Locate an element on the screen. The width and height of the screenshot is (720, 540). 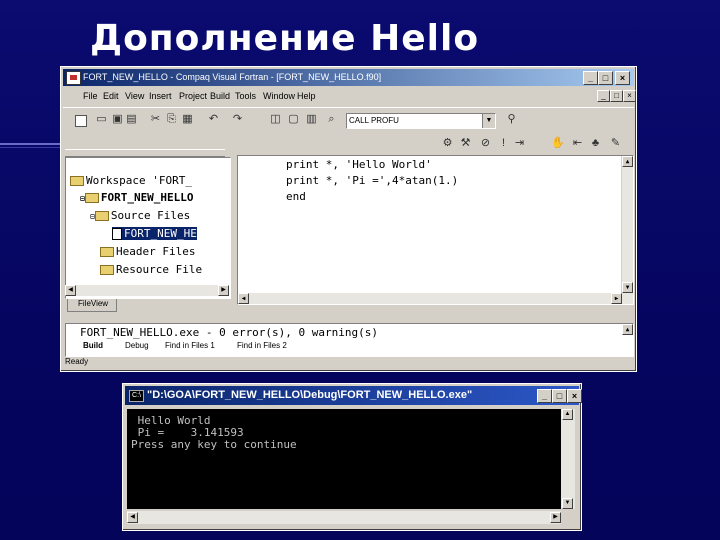
menu-edit: Edit is located at coordinates (111, 96).